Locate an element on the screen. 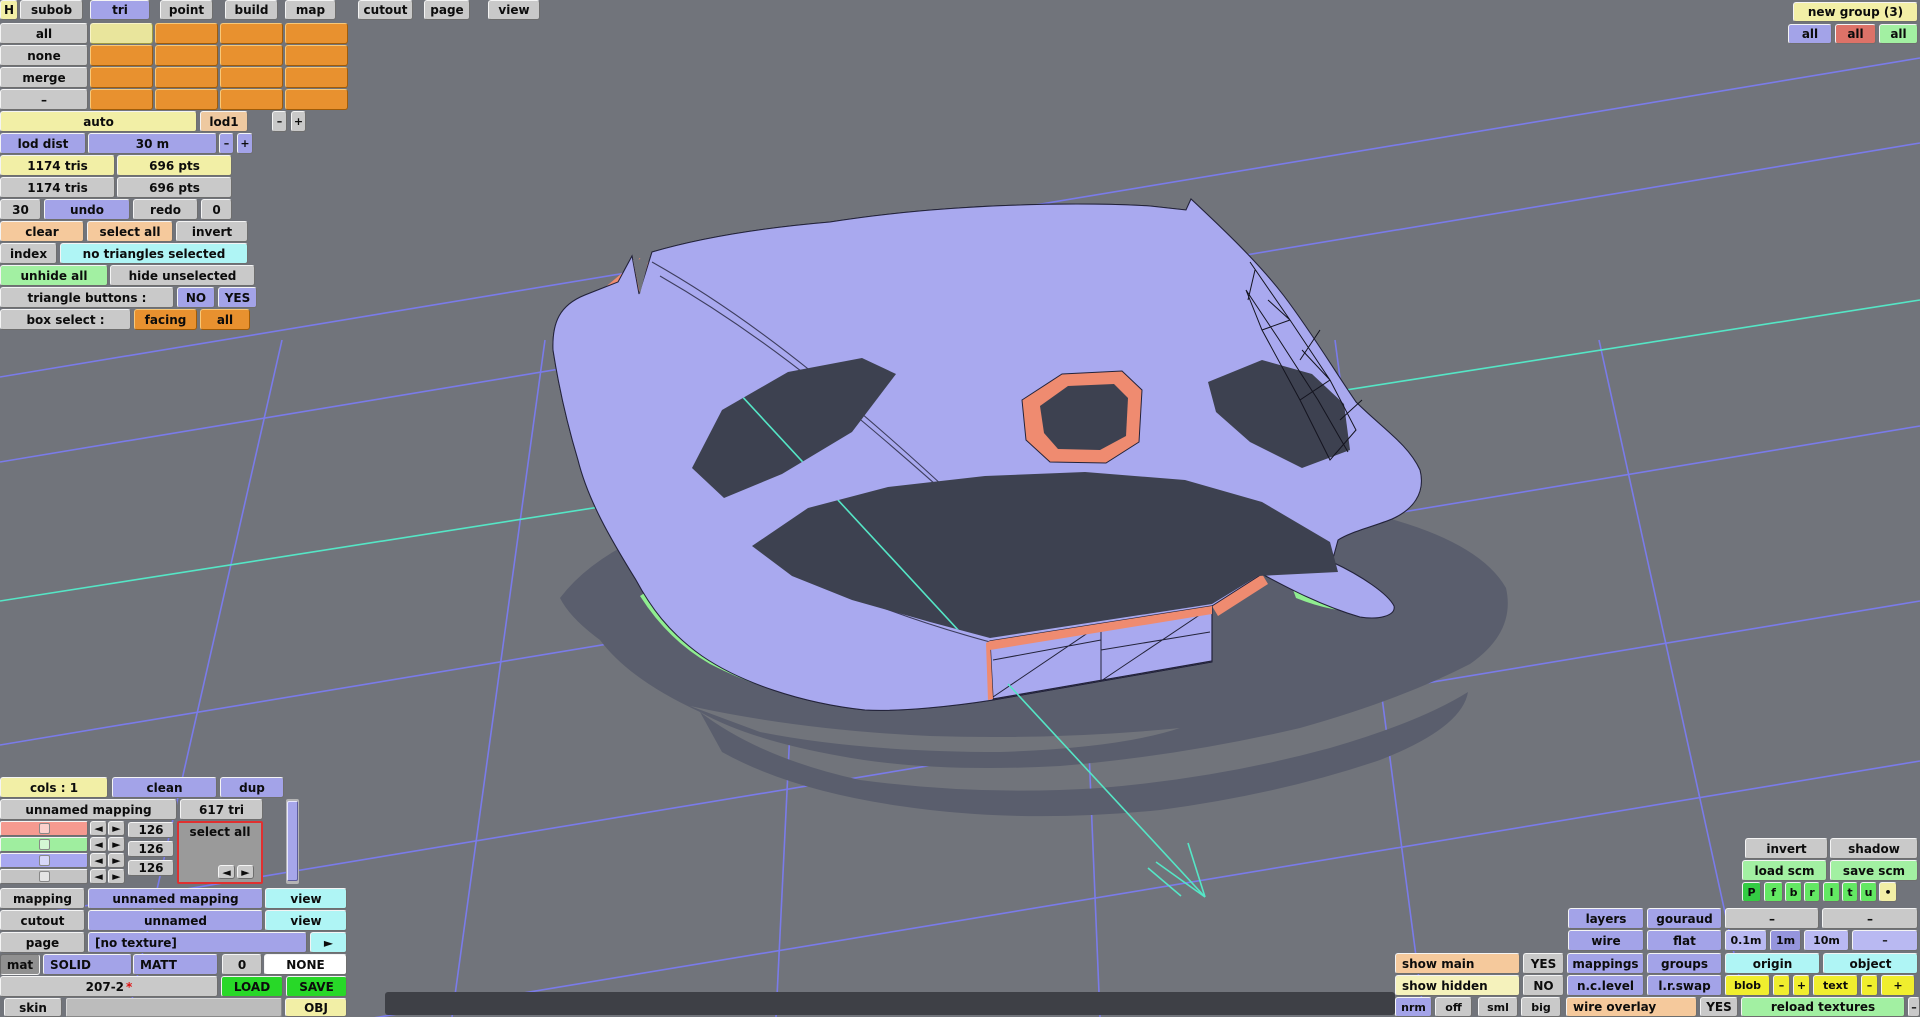  wire-overlay-button: wire overlay is located at coordinates (1631, 1007).